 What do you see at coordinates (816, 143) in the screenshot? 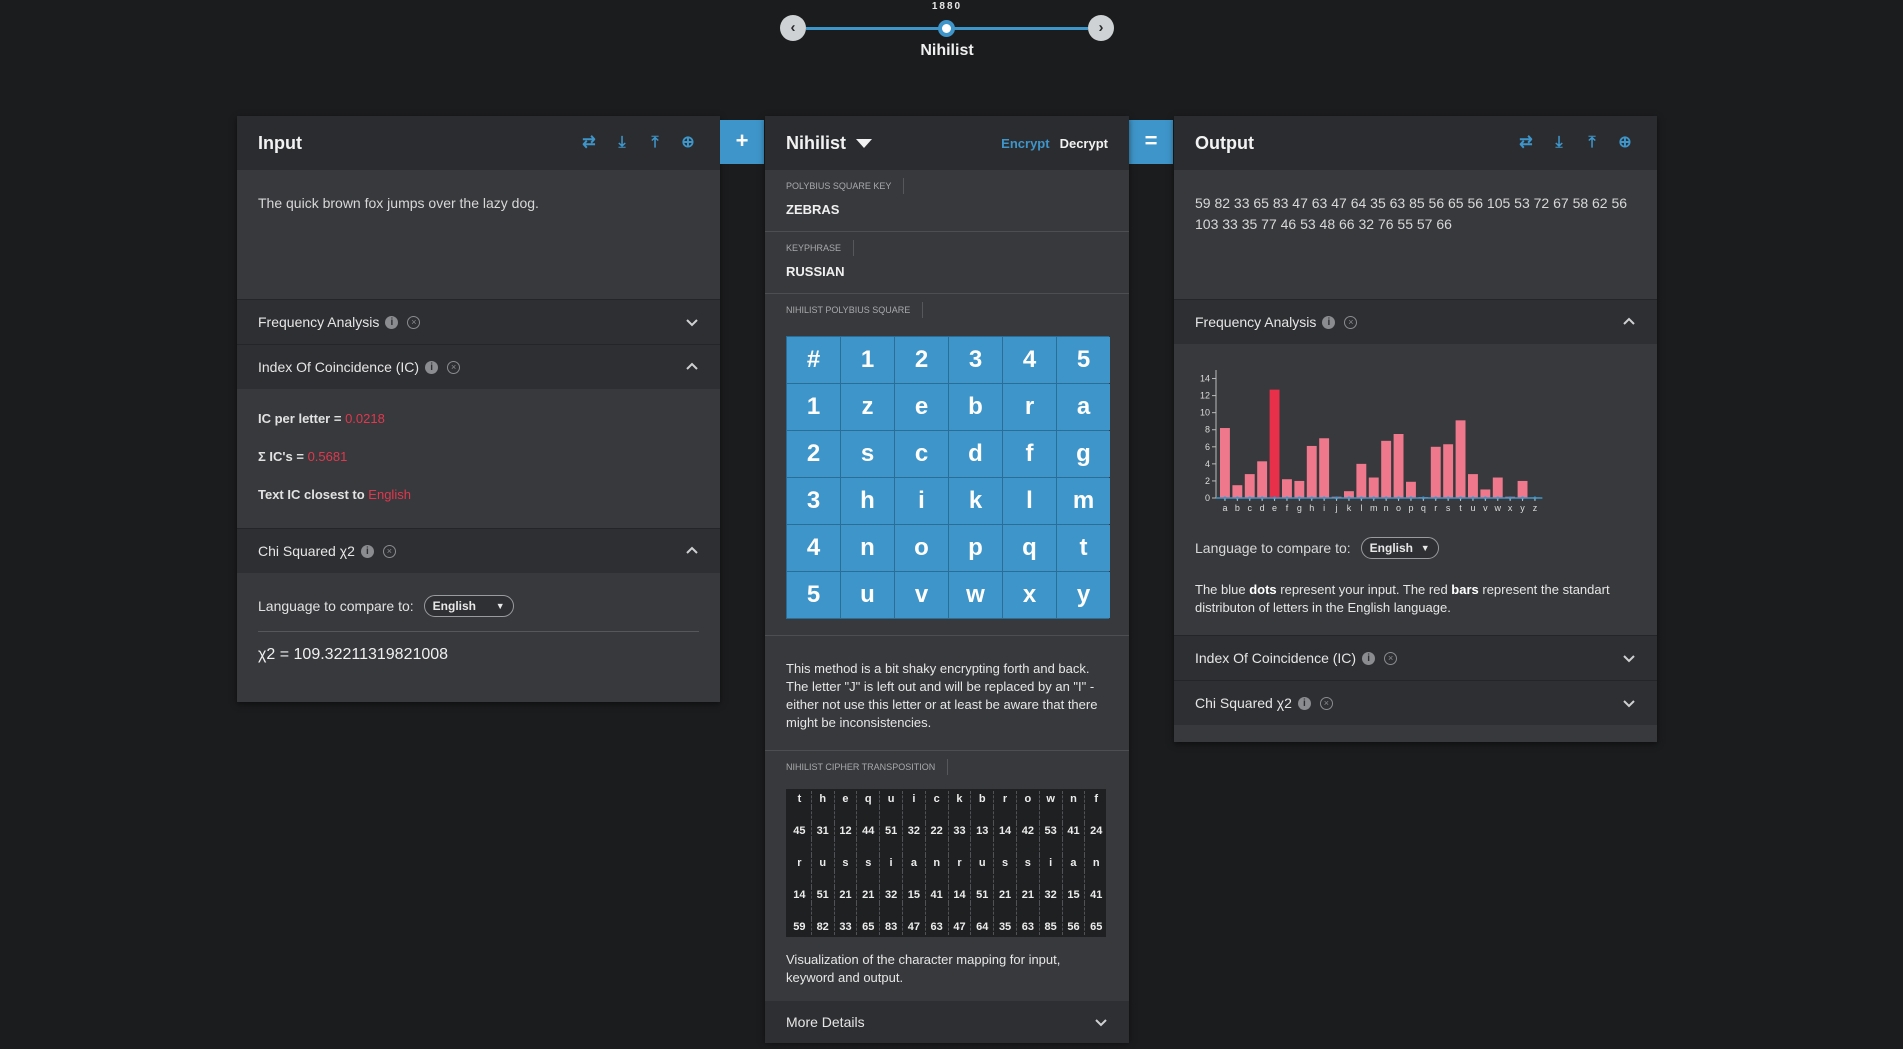
I see `cipher-title: Nihilist` at bounding box center [816, 143].